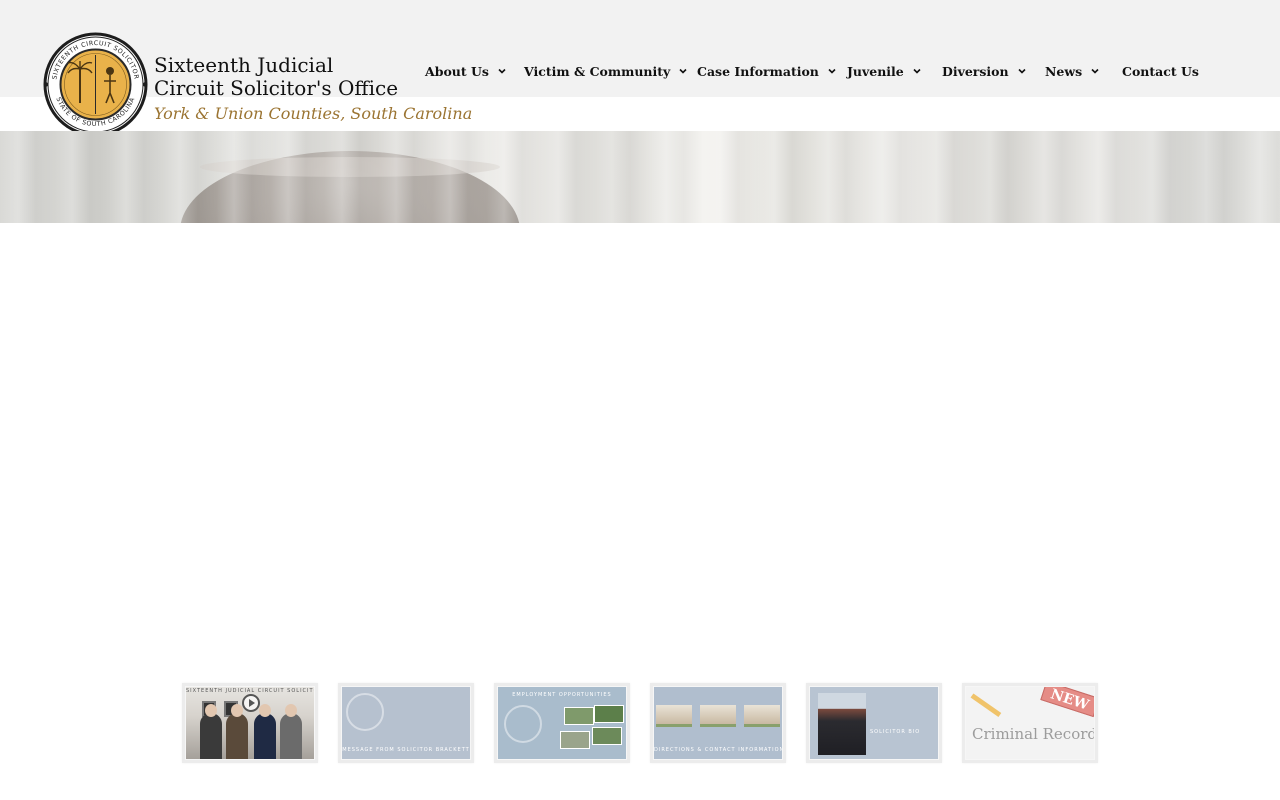  I want to click on thumb-message-from-solicitor: MESSAGE FROM SOLICITOR BRACKETT, so click(406, 723).